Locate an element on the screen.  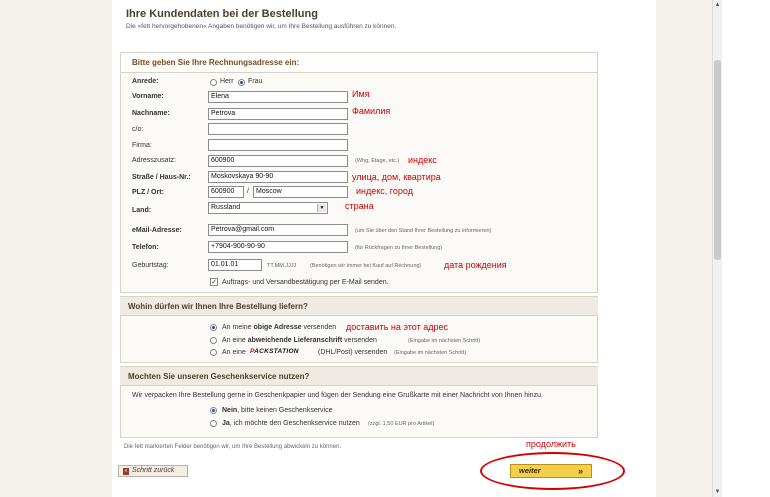
strasse-field: Moskovskaya 90-90 is located at coordinates (278, 177).